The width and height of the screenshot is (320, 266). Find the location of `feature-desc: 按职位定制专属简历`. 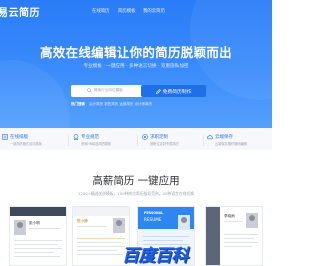

feature-desc: 按职位定制专属简历 is located at coordinates (164, 144).